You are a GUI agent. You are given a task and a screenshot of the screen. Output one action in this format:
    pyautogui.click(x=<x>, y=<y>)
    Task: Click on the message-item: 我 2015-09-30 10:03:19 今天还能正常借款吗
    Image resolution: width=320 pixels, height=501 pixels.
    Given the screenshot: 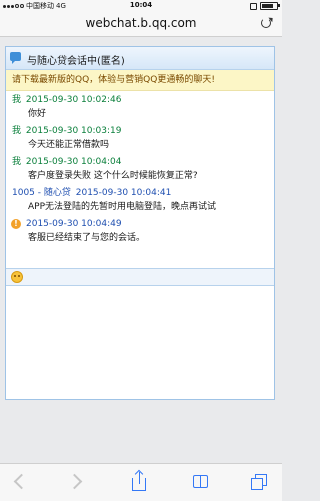 What is the action you would take?
    pyautogui.click(x=140, y=138)
    